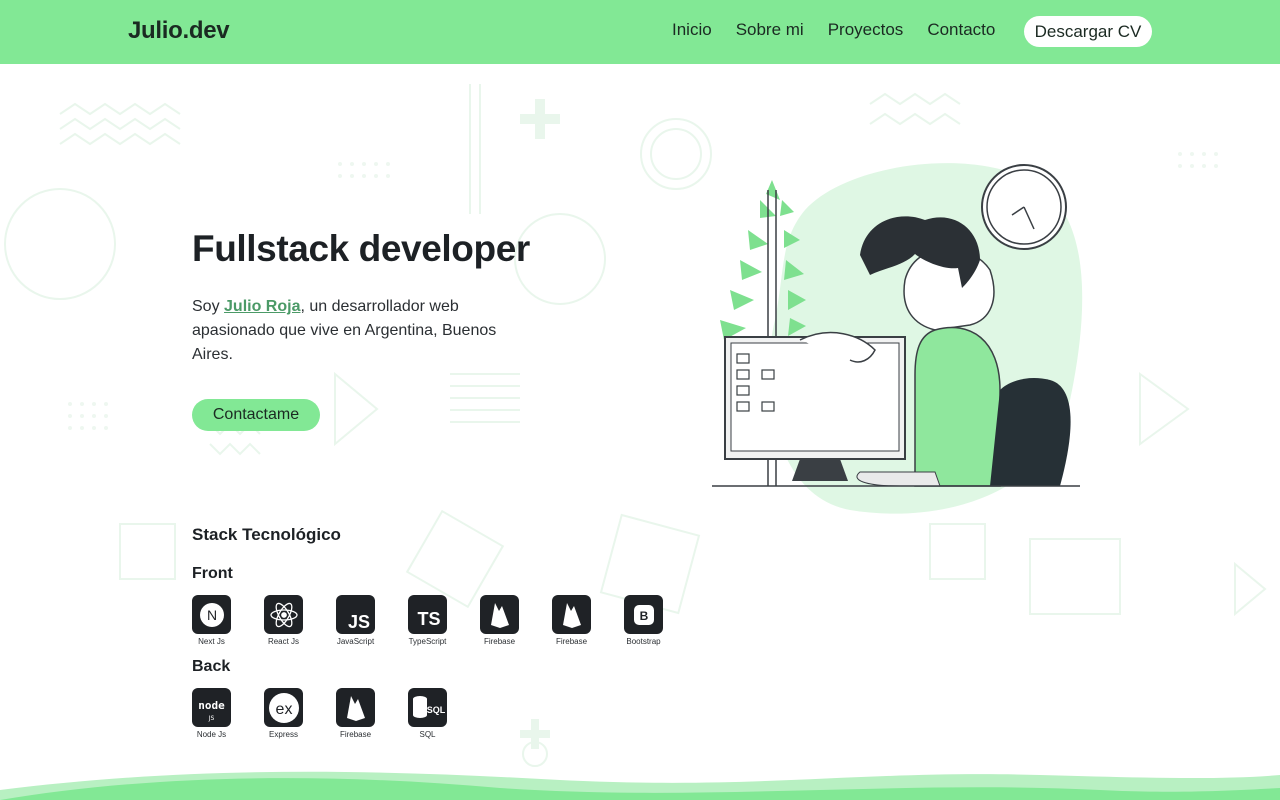 Image resolution: width=1280 pixels, height=800 pixels. Describe the element at coordinates (211, 641) in the screenshot. I see `tech-label: Next Js` at that location.